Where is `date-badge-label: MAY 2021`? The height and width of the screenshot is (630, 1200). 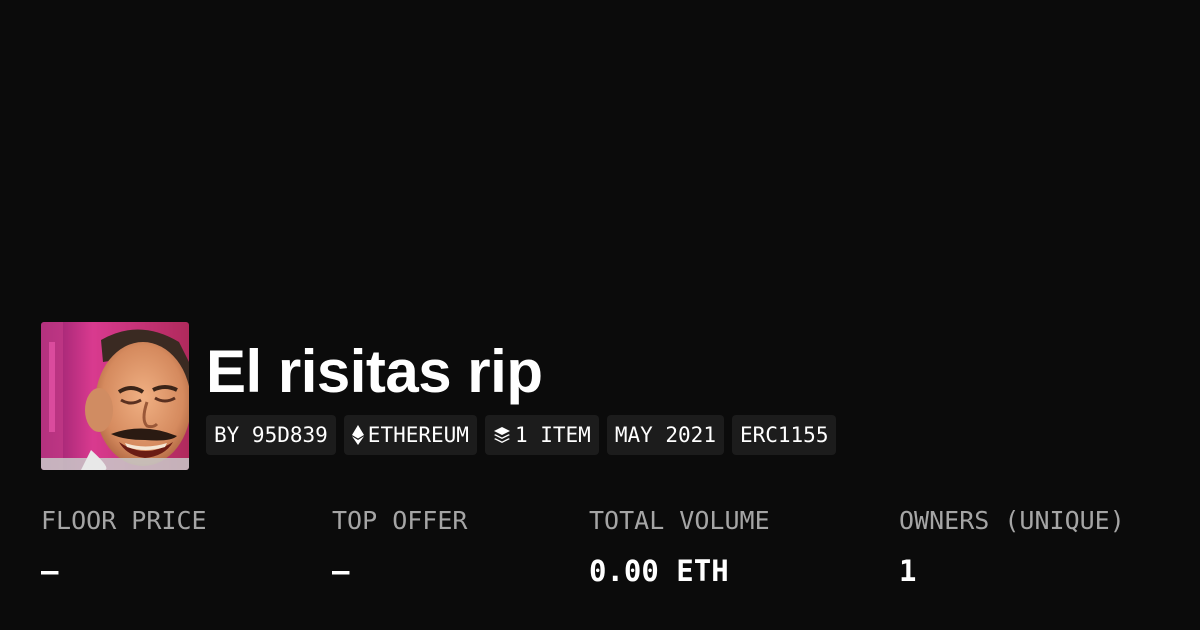
date-badge-label: MAY 2021 is located at coordinates (665, 435).